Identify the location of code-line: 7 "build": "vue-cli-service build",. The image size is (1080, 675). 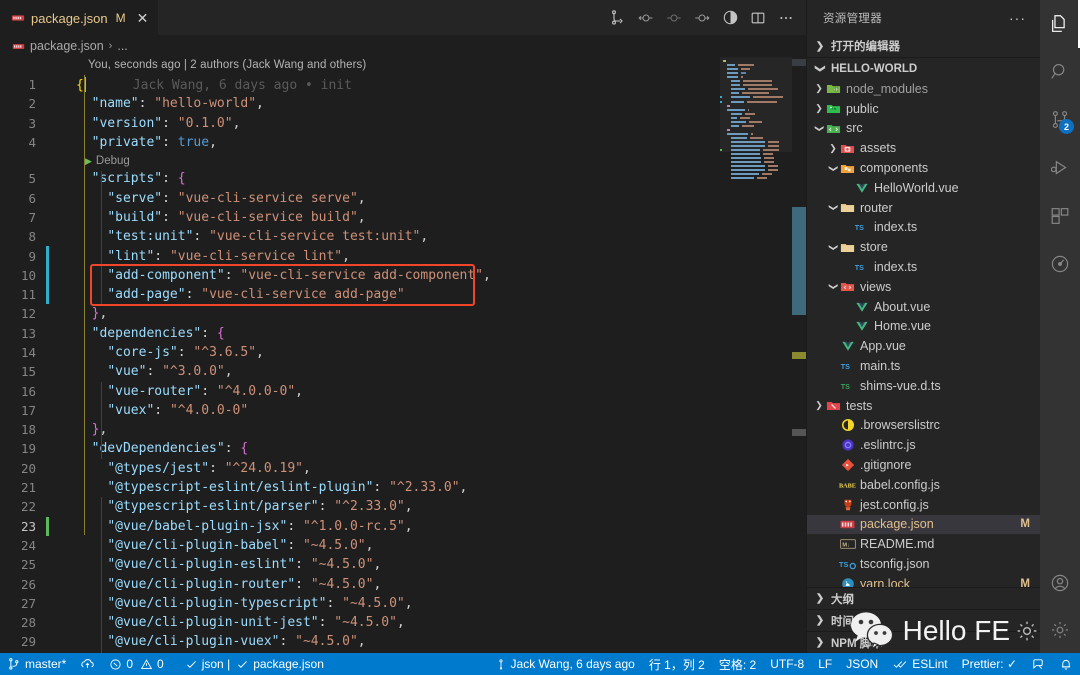
(403, 217).